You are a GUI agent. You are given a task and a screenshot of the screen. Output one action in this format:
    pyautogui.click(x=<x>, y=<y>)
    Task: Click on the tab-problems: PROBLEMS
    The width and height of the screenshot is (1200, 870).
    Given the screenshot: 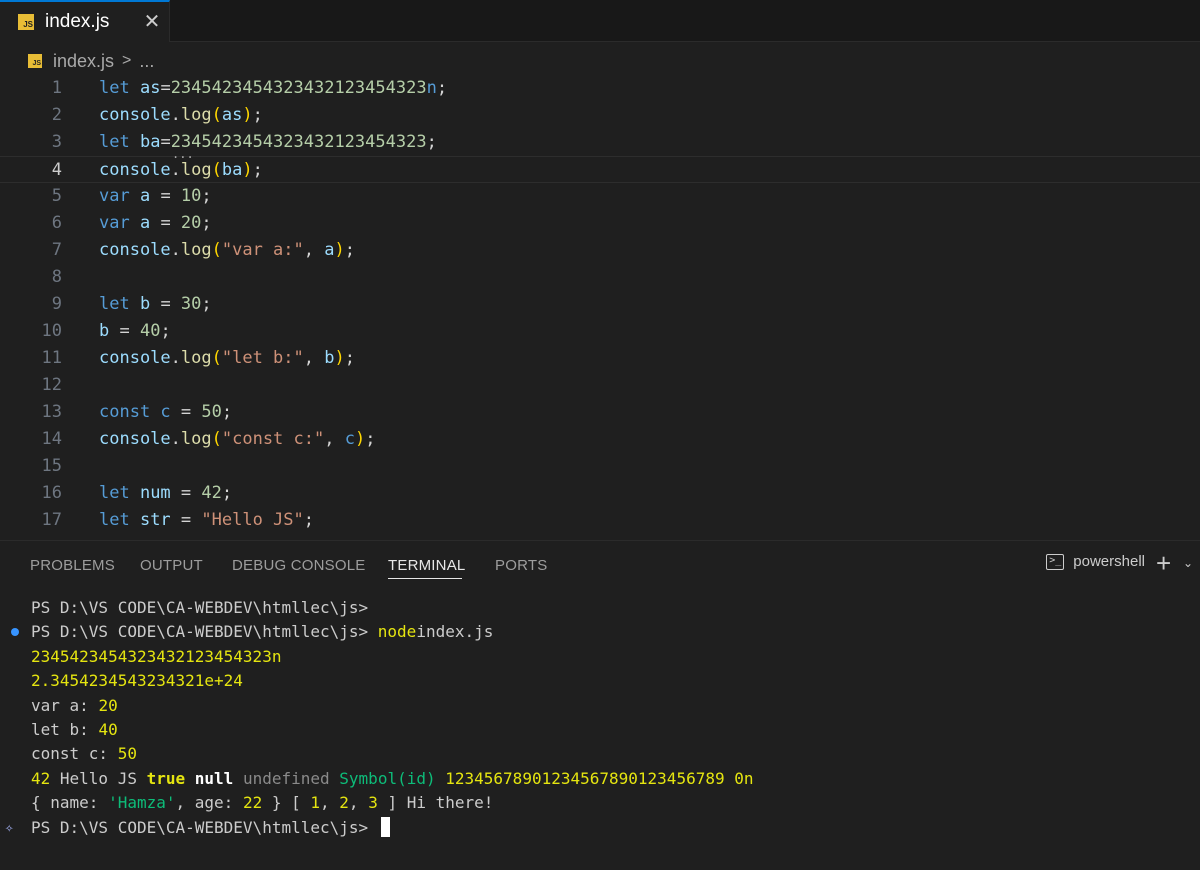 What is the action you would take?
    pyautogui.click(x=72, y=565)
    